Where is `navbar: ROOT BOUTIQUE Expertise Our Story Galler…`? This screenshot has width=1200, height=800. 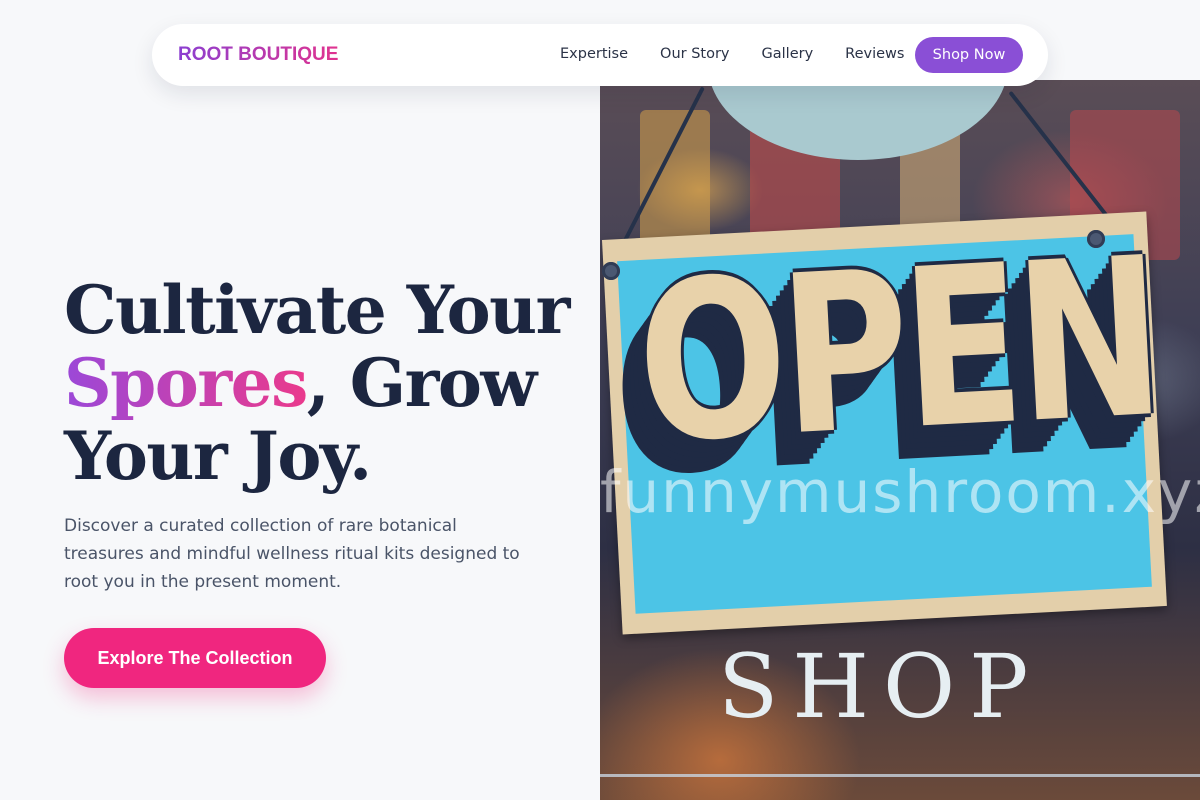 navbar: ROOT BOUTIQUE Expertise Our Story Galler… is located at coordinates (600, 55).